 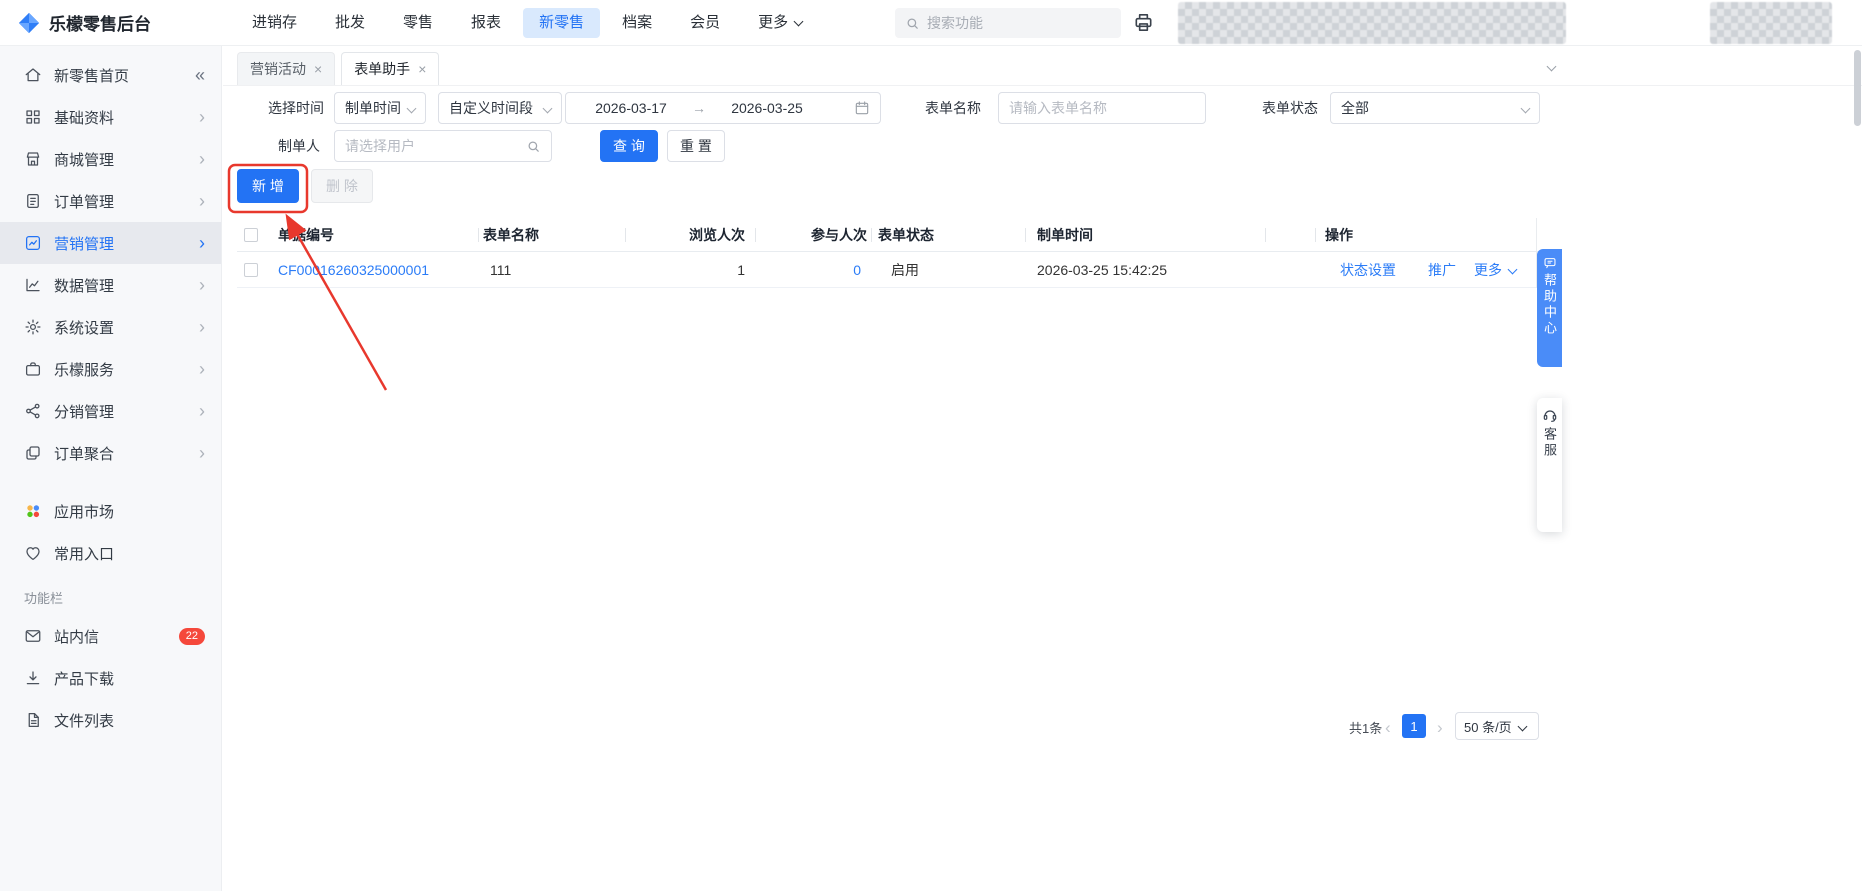 I want to click on sidebar-item-common-entry: 常用入口, so click(x=110, y=553).